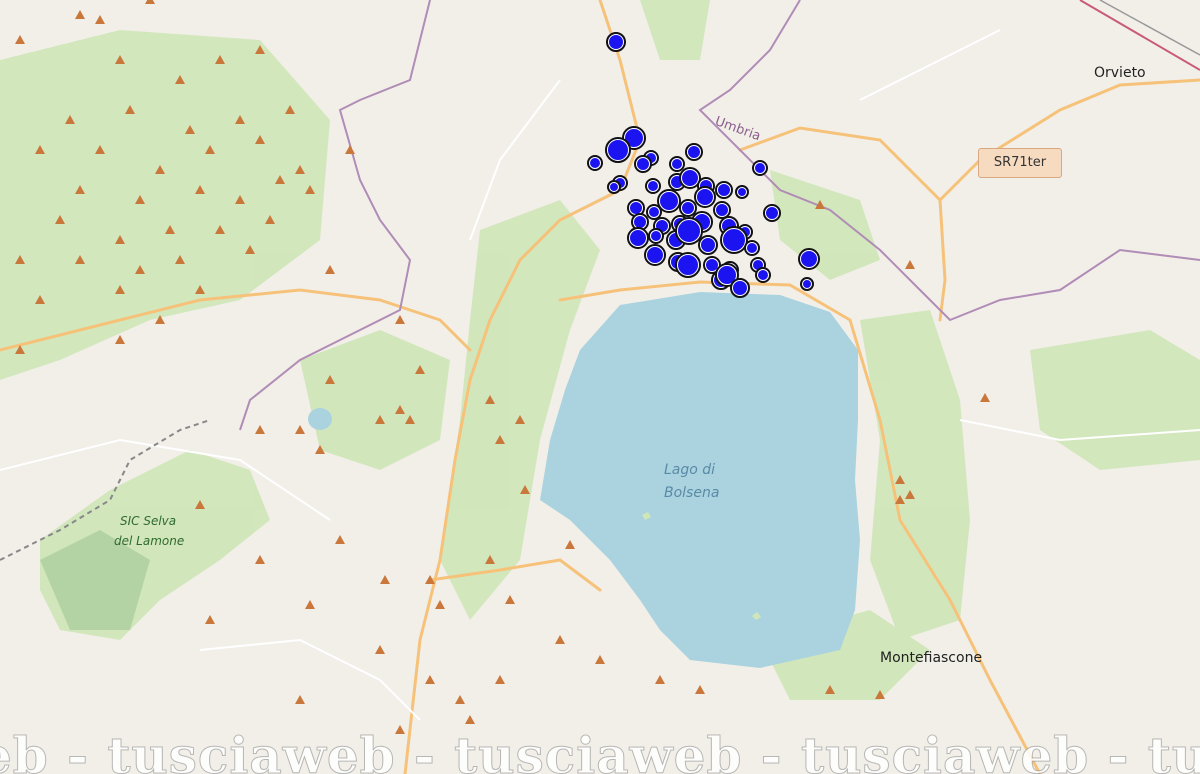 This screenshot has height=774, width=1200. I want to click on road-shield-sr71ter: SR71ter, so click(1020, 163).